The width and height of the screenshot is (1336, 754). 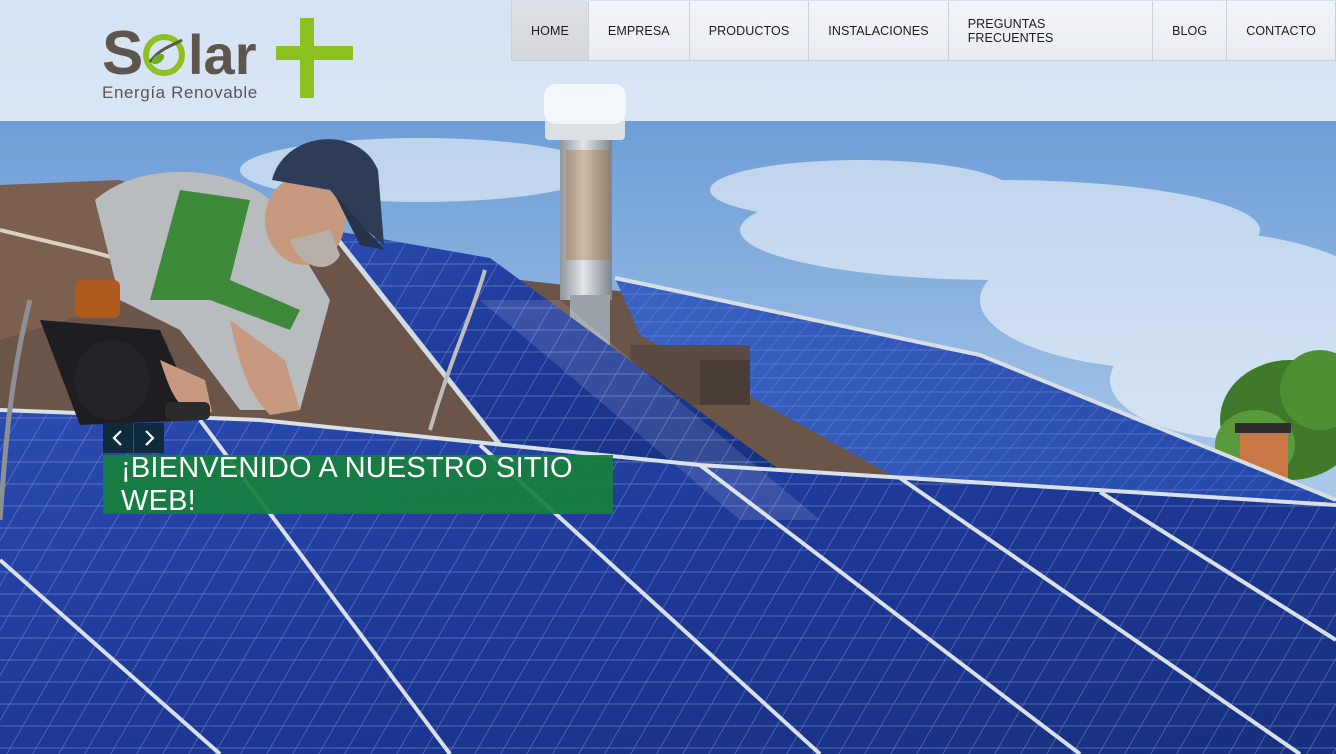 I want to click on slider-next-button, so click(x=149, y=438).